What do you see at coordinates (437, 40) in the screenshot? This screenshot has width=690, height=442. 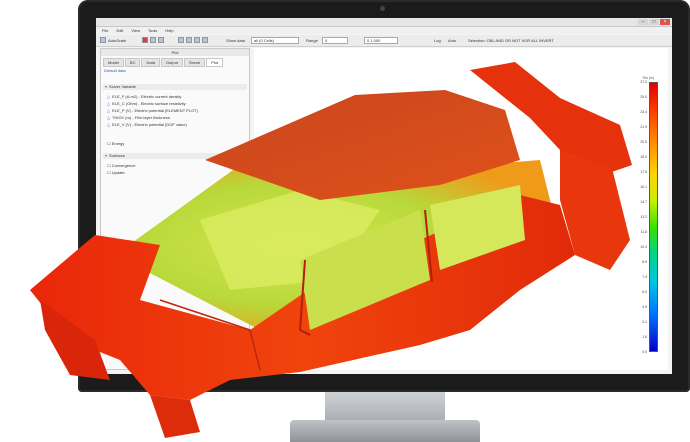 I see `log-toggle: Log` at bounding box center [437, 40].